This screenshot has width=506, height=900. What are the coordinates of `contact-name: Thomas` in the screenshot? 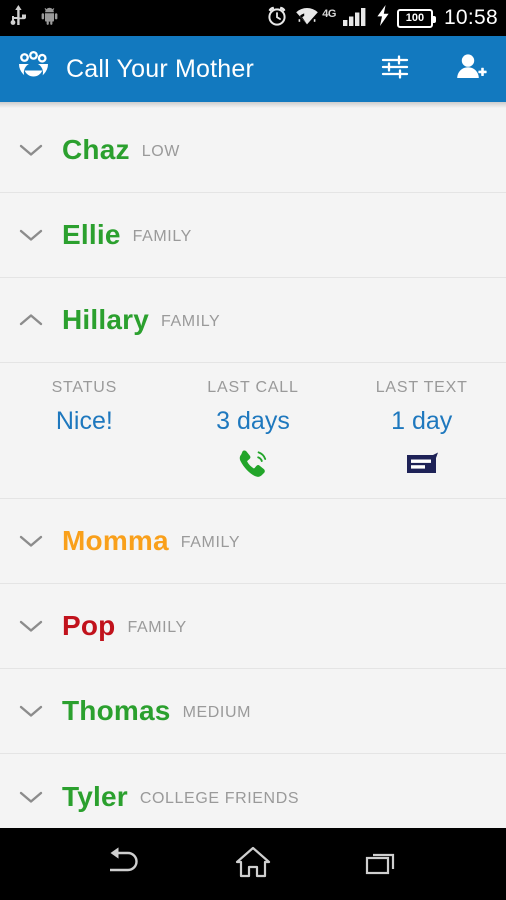 It's located at (116, 710).